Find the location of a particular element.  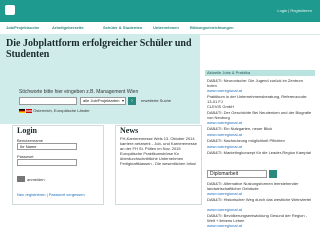

login-button is located at coordinates (21, 179).